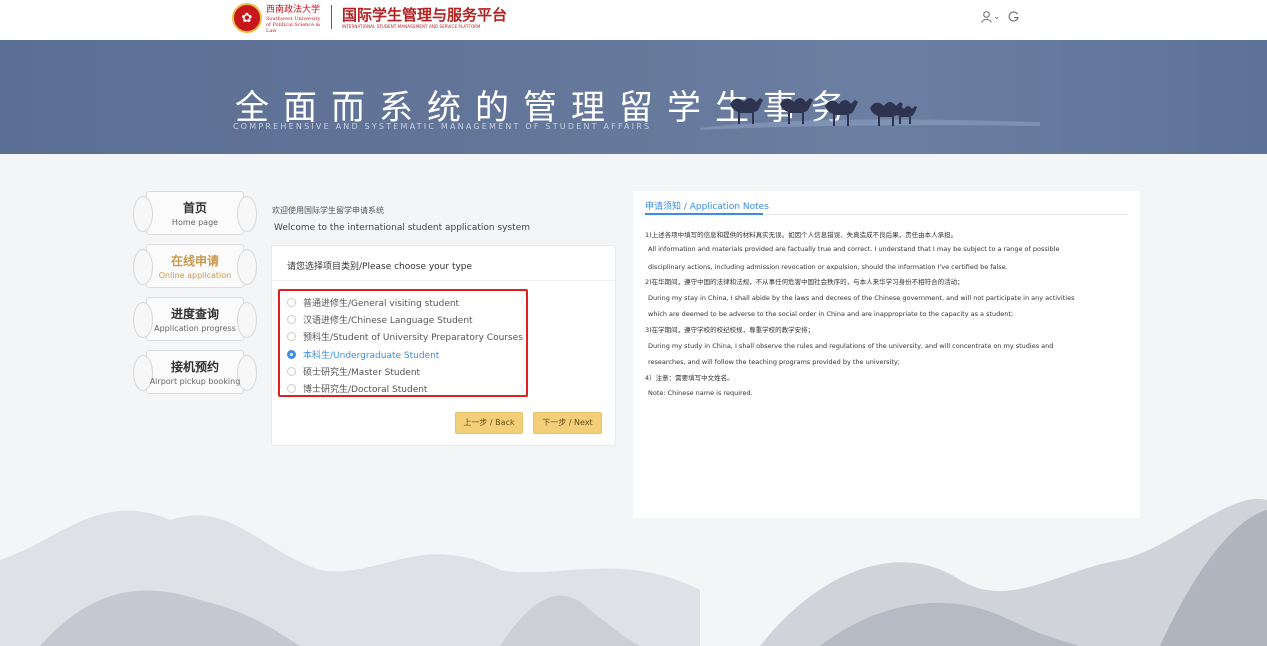  Describe the element at coordinates (707, 205) in the screenshot. I see `tab-application-notes: 申请须知 / Application Notes` at that location.